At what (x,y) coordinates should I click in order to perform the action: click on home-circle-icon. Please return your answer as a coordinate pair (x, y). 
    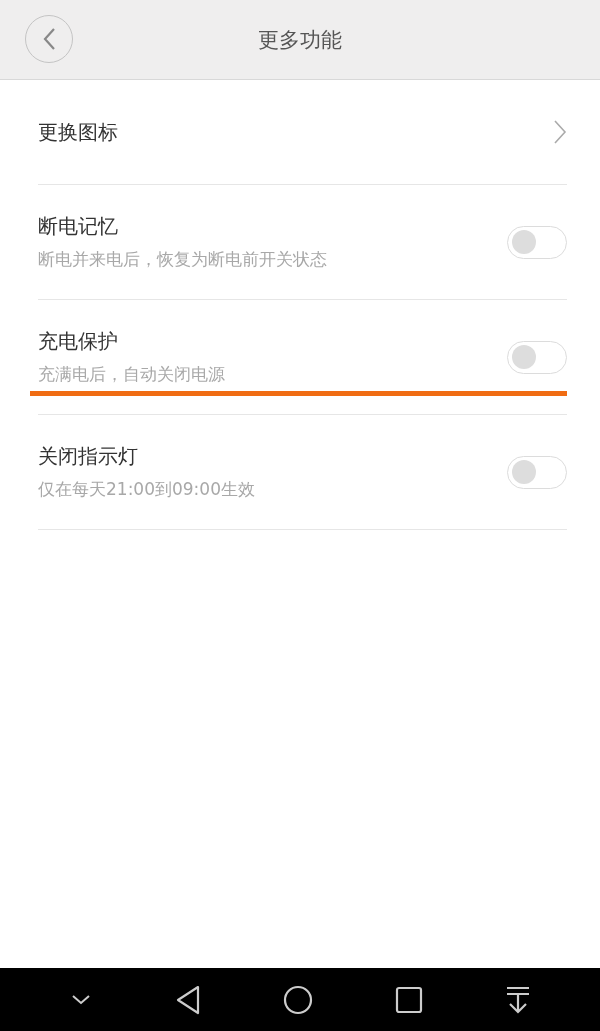
    Looking at the image, I should click on (298, 999).